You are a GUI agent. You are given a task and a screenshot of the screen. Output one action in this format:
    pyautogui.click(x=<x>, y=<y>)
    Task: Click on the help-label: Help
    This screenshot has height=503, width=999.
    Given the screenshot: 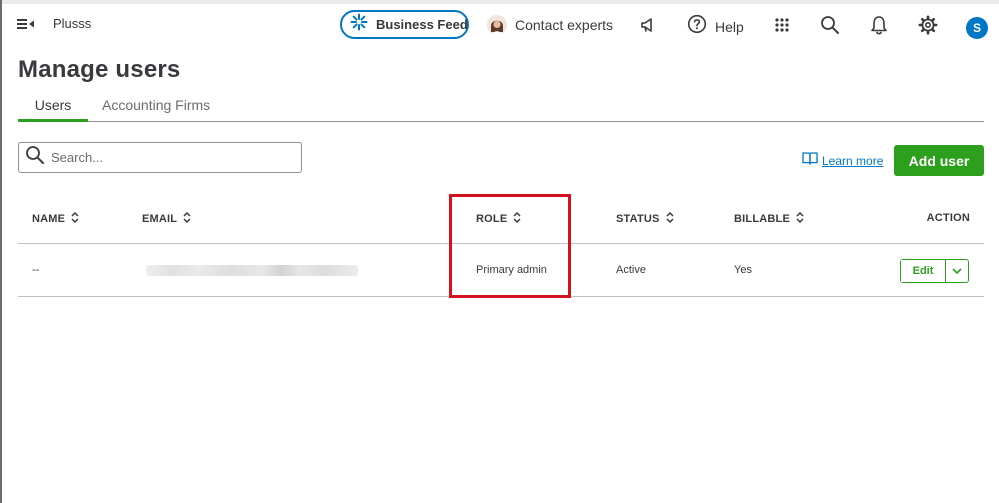 What is the action you would take?
    pyautogui.click(x=729, y=26)
    